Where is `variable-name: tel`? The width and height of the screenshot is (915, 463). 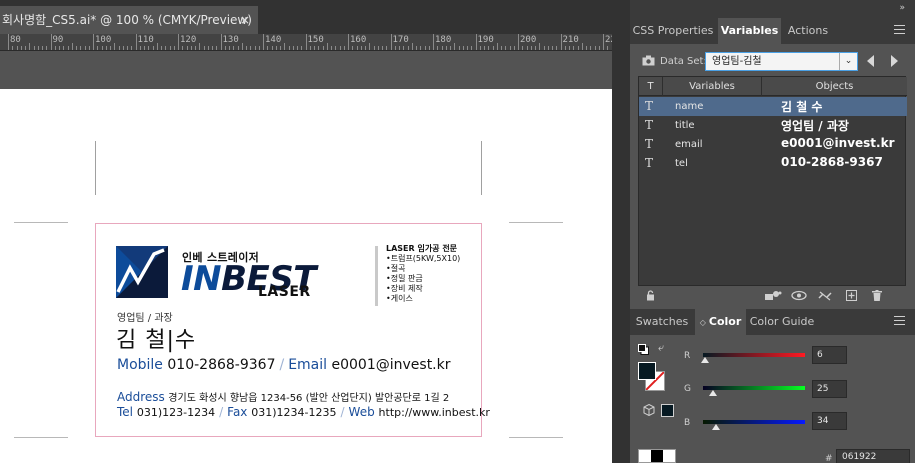
variable-name: tel is located at coordinates (681, 163).